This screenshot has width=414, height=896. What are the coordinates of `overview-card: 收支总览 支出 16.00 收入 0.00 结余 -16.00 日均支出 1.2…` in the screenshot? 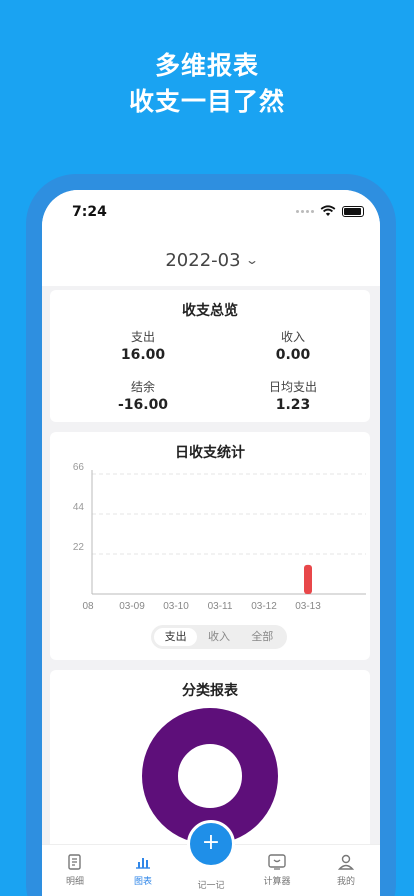 It's located at (210, 356).